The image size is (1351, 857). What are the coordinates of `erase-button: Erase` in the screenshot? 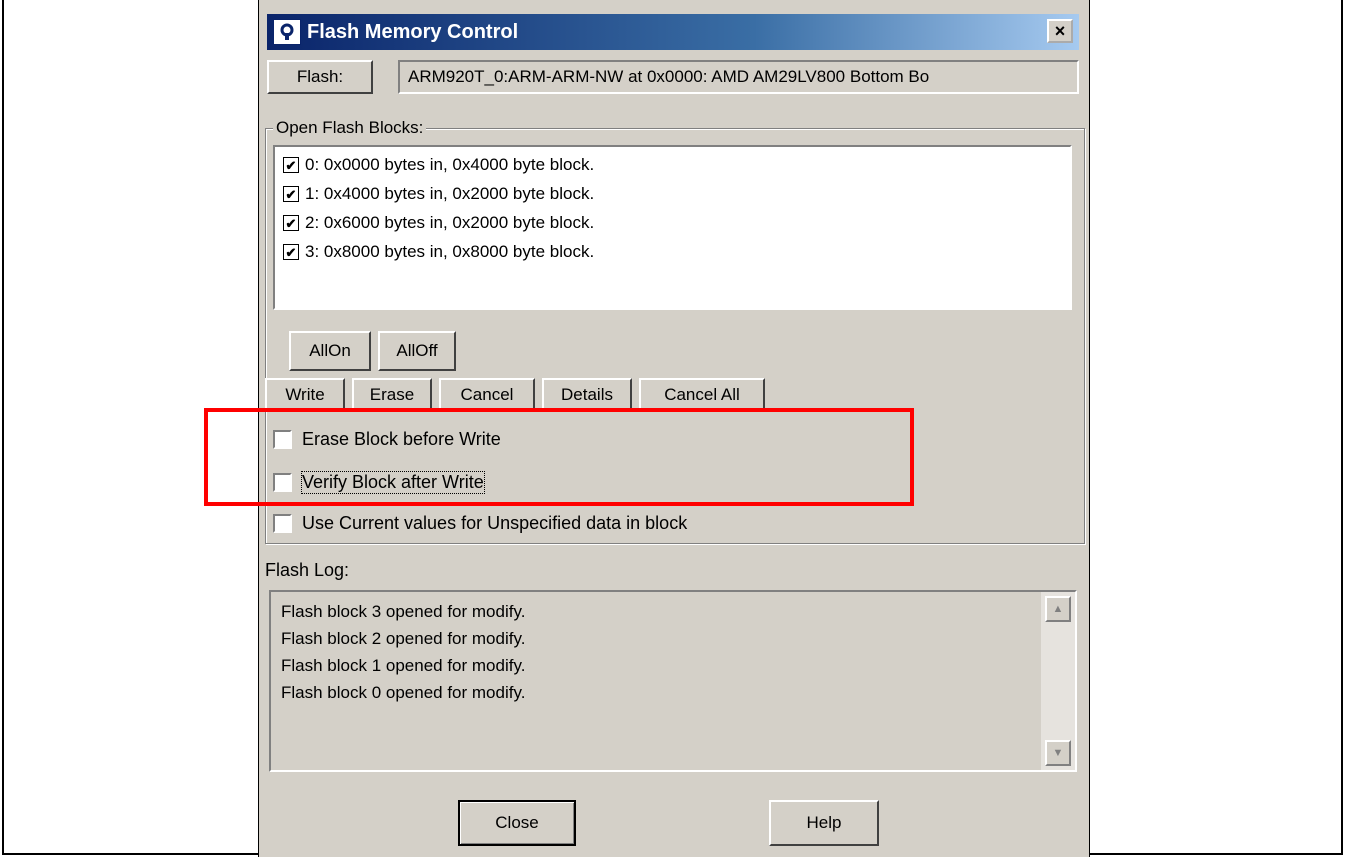 It's located at (392, 395).